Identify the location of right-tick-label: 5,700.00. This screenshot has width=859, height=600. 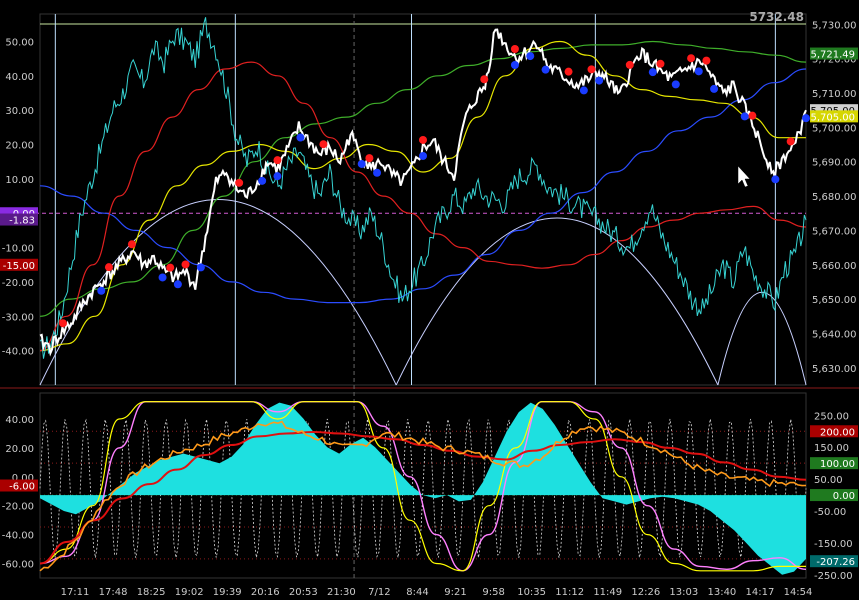
(834, 128).